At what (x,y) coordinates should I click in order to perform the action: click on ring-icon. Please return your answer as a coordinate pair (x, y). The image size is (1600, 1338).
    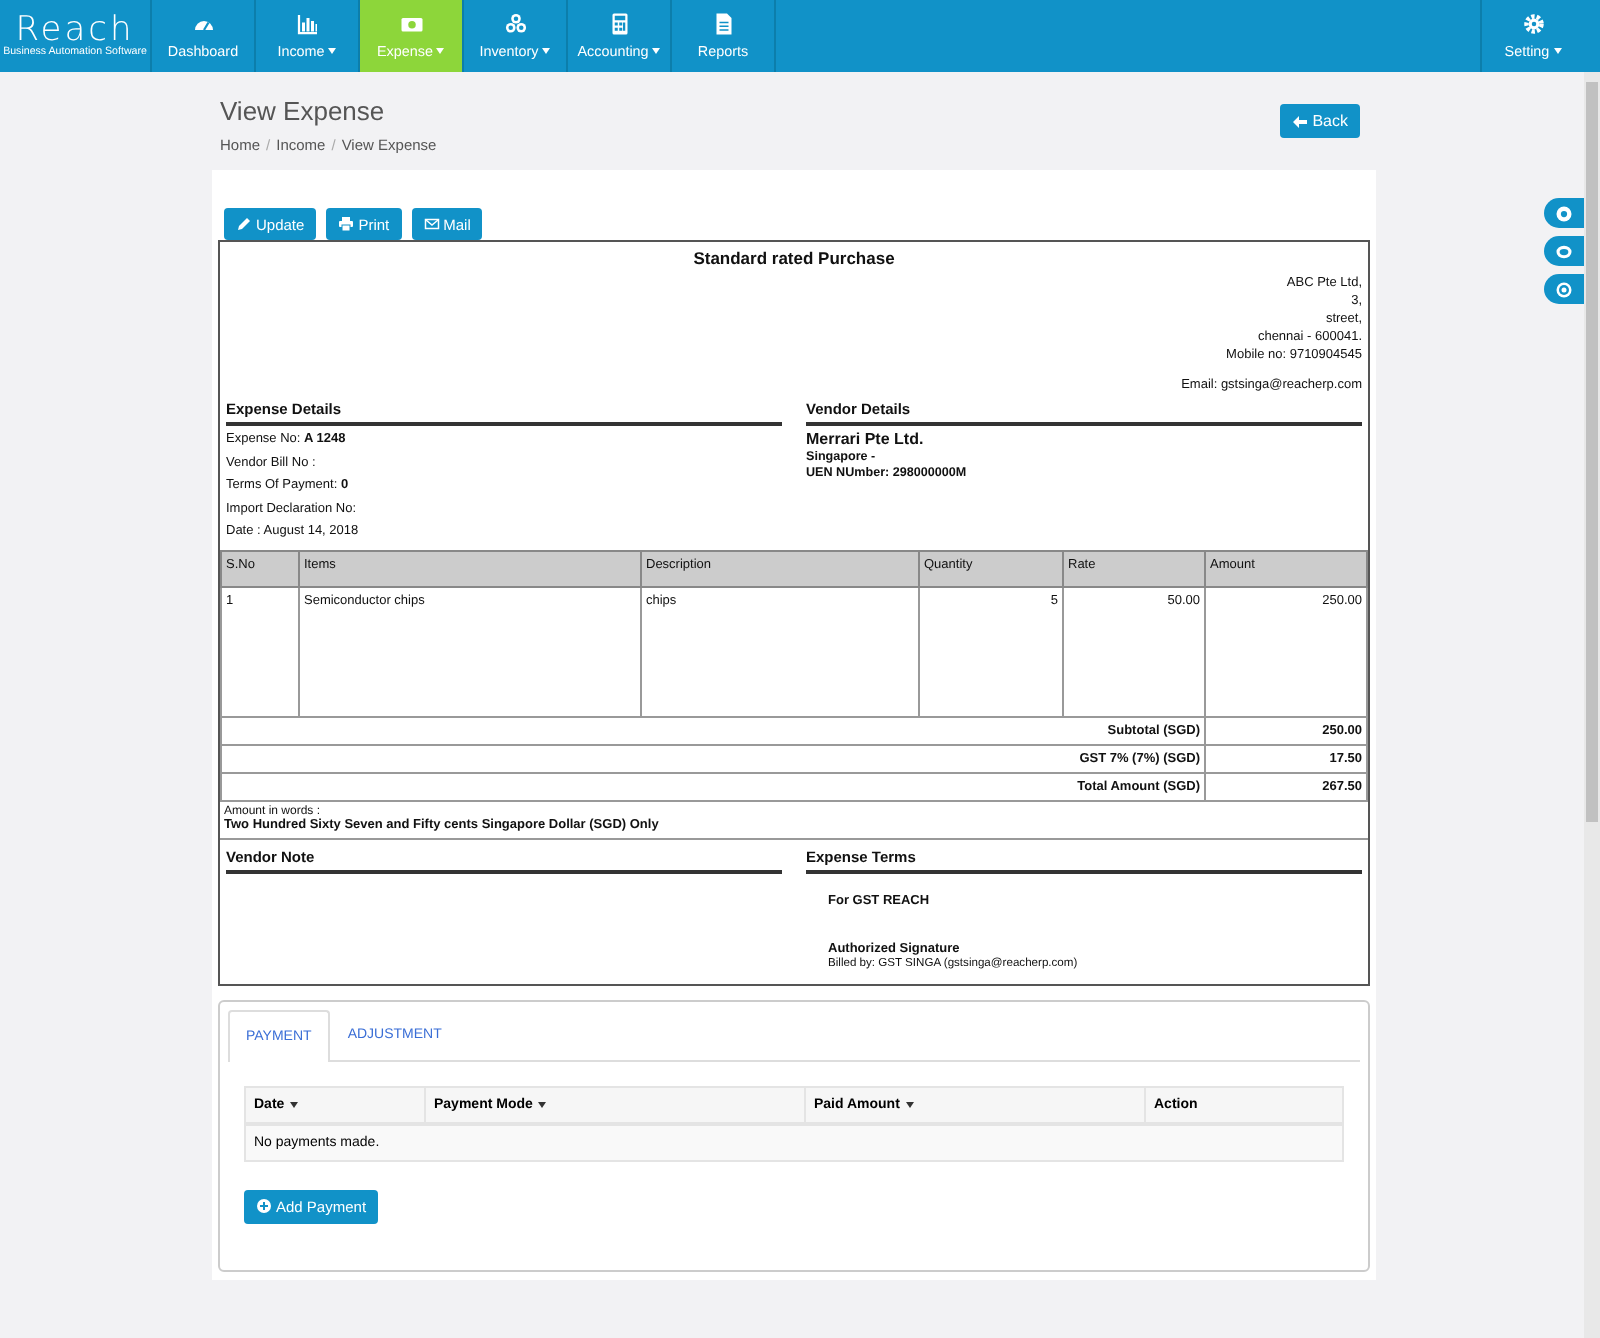
    Looking at the image, I should click on (1564, 213).